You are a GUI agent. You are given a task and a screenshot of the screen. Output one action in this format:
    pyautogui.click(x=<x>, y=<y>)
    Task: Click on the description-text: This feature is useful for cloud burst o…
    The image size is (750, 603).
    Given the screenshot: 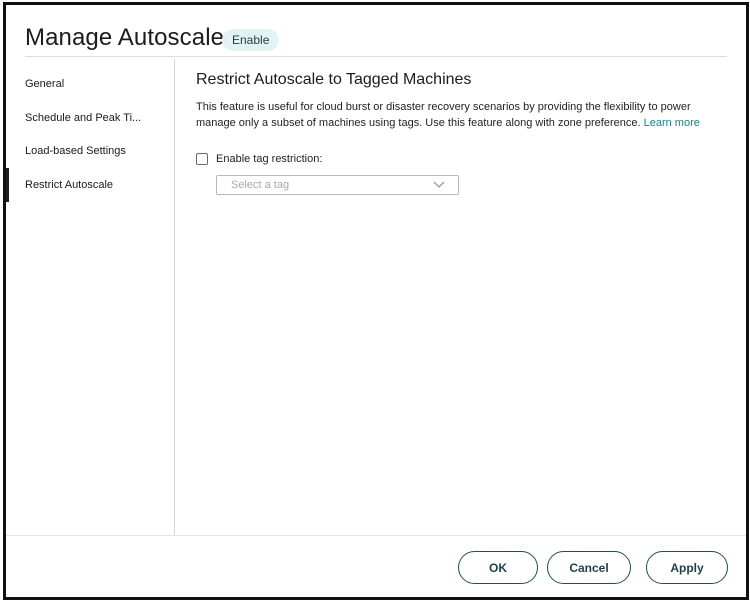 What is the action you would take?
    pyautogui.click(x=443, y=115)
    